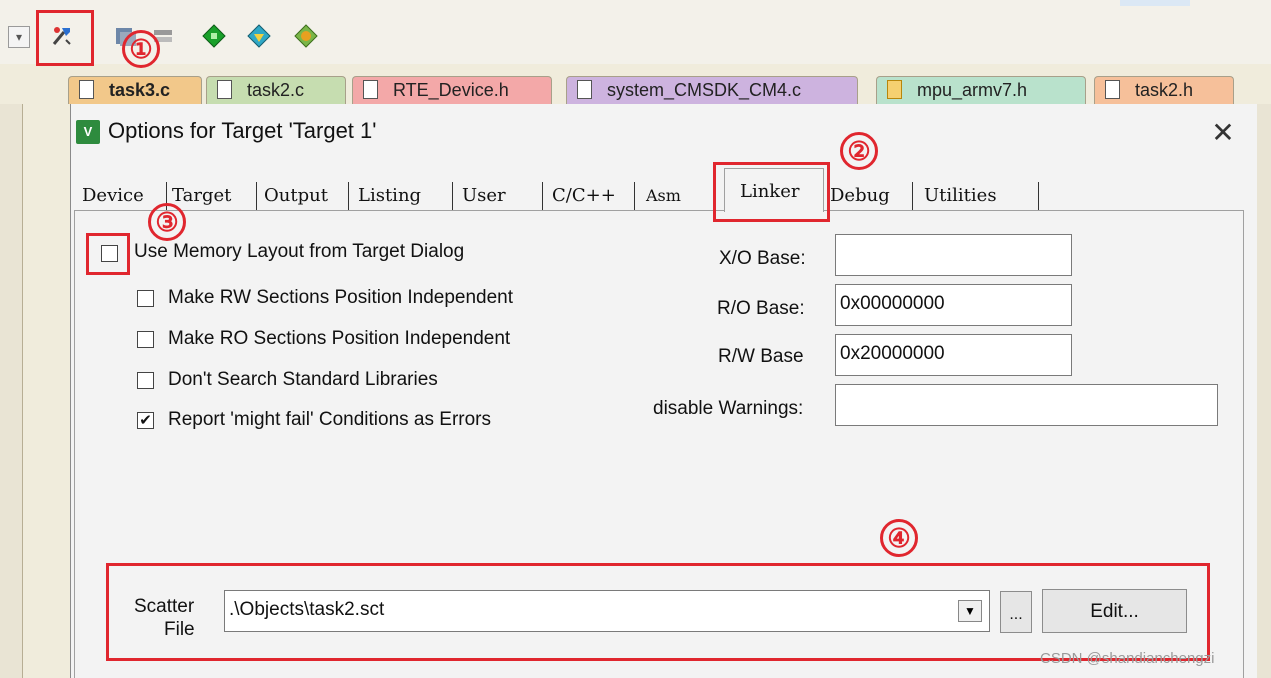  I want to click on use-memory-layout-label: Use Memory Layout from Target Dialog, so click(299, 251).